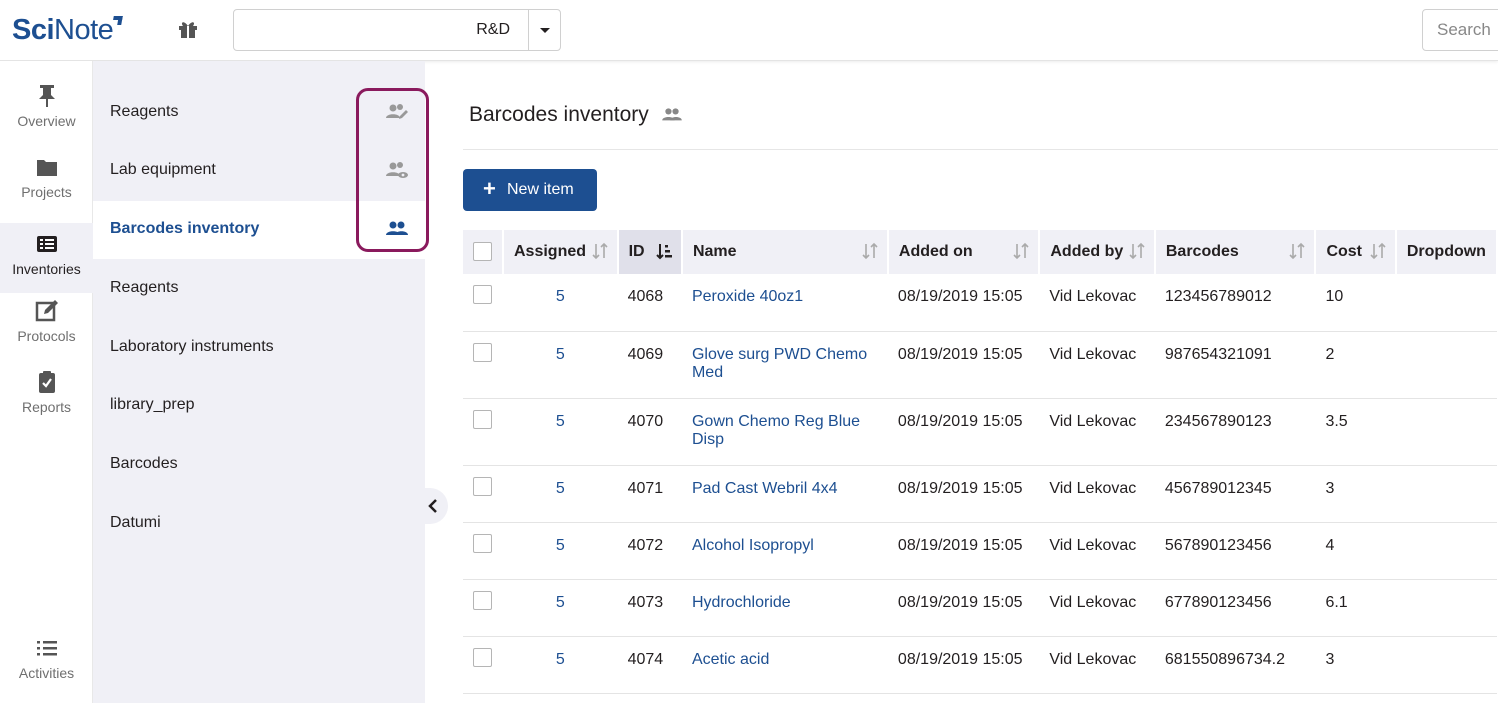 Image resolution: width=1498 pixels, height=705 pixels. I want to click on search-input: Search, so click(1460, 30).